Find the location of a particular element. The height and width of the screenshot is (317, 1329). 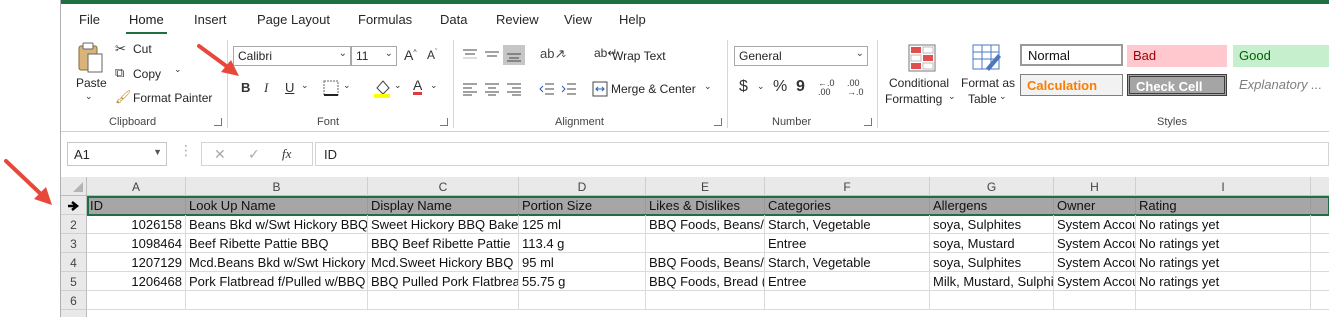

cell-f6 is located at coordinates (847, 300).